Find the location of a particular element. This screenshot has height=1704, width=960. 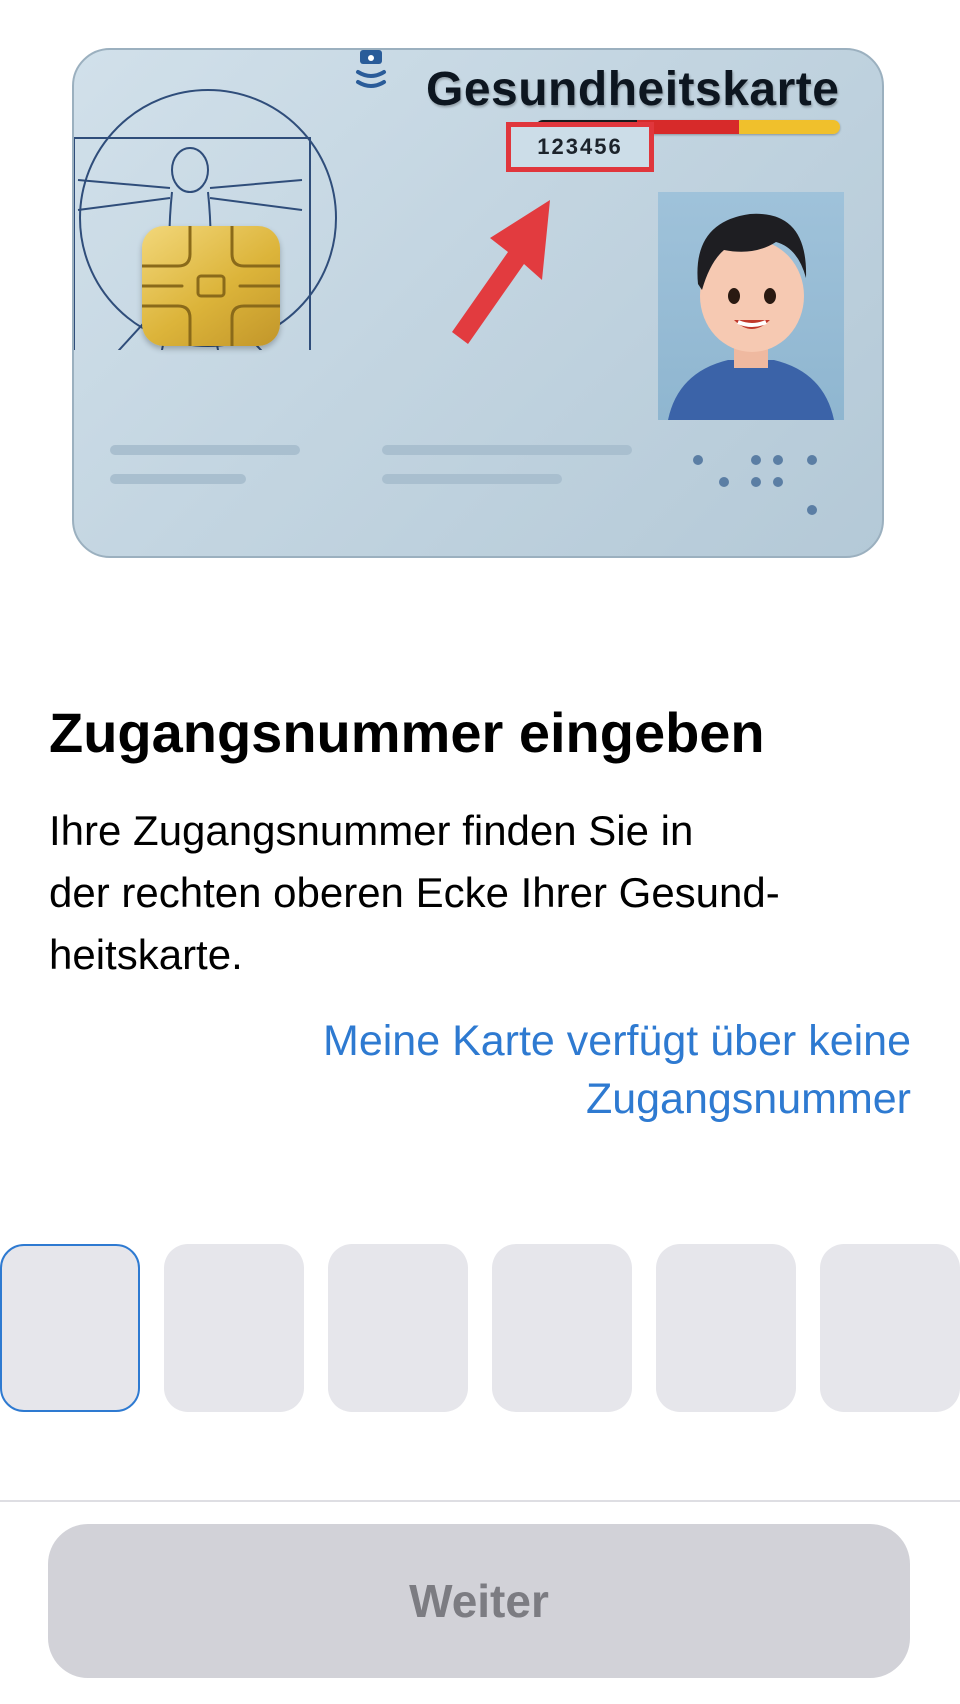

next-button: Weiter is located at coordinates (479, 1601).